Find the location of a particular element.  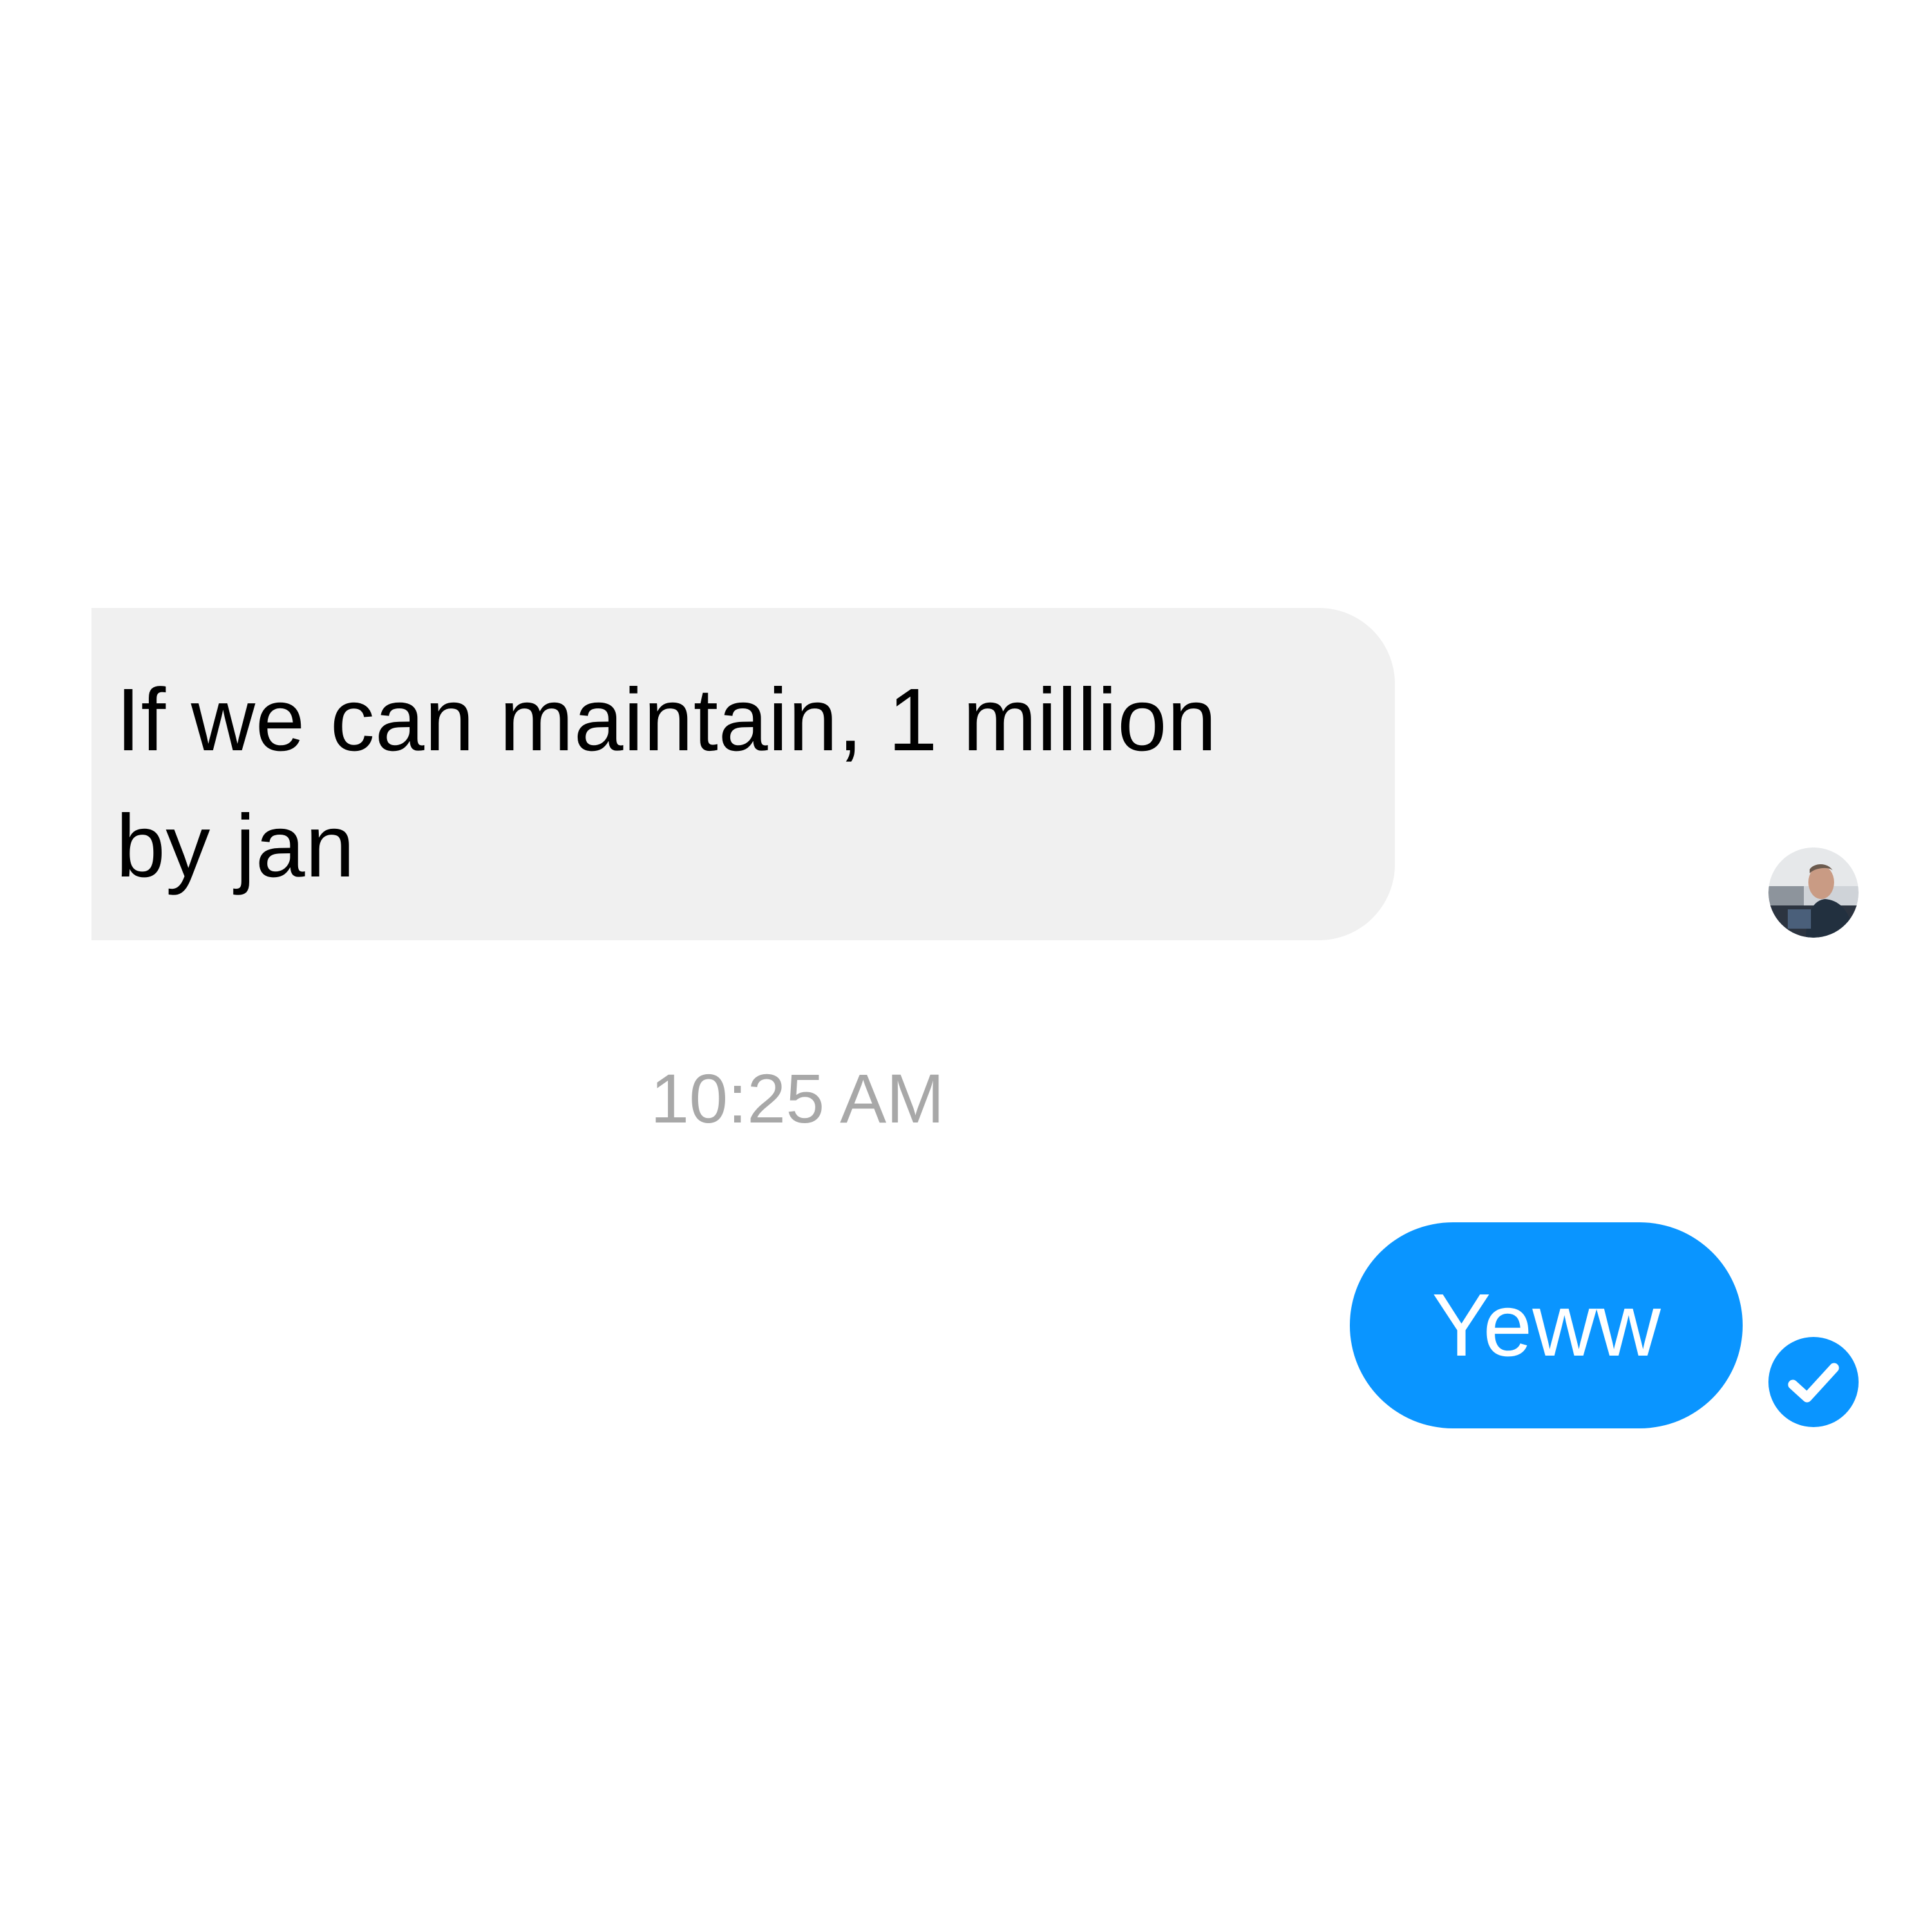

incoming-message-bubble: If we can maintain, 1 million by jan is located at coordinates (743, 774).